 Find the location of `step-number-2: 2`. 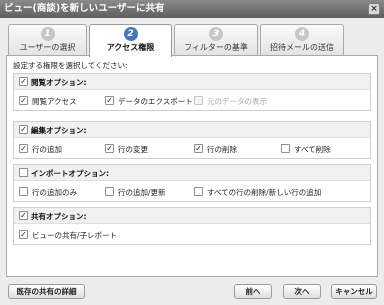

step-number-2: 2 is located at coordinates (130, 34).